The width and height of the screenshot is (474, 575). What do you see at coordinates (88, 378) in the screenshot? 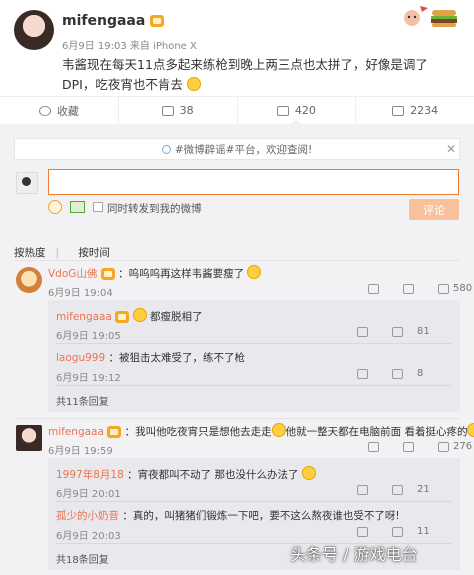
I see `reply-time: 6月9日 19:12` at bounding box center [88, 378].